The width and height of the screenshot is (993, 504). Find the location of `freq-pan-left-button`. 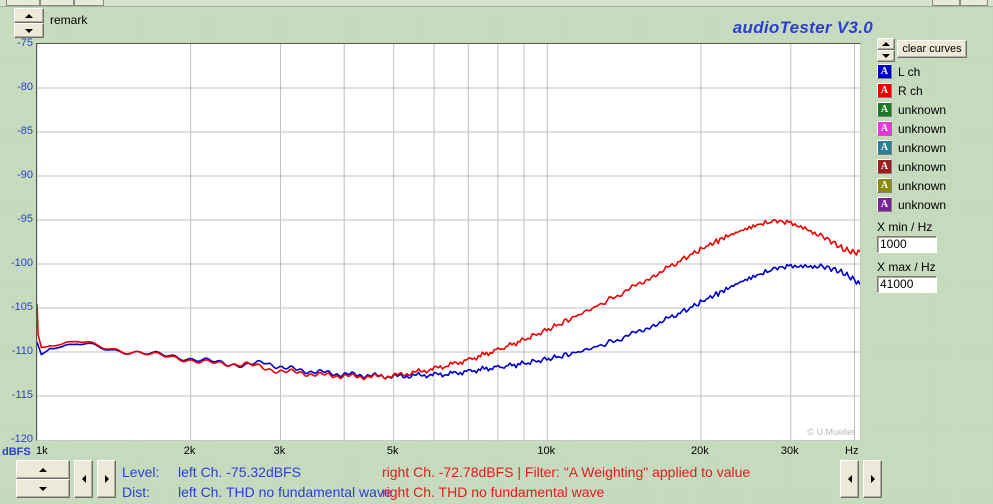

freq-pan-left-button is located at coordinates (849, 479).